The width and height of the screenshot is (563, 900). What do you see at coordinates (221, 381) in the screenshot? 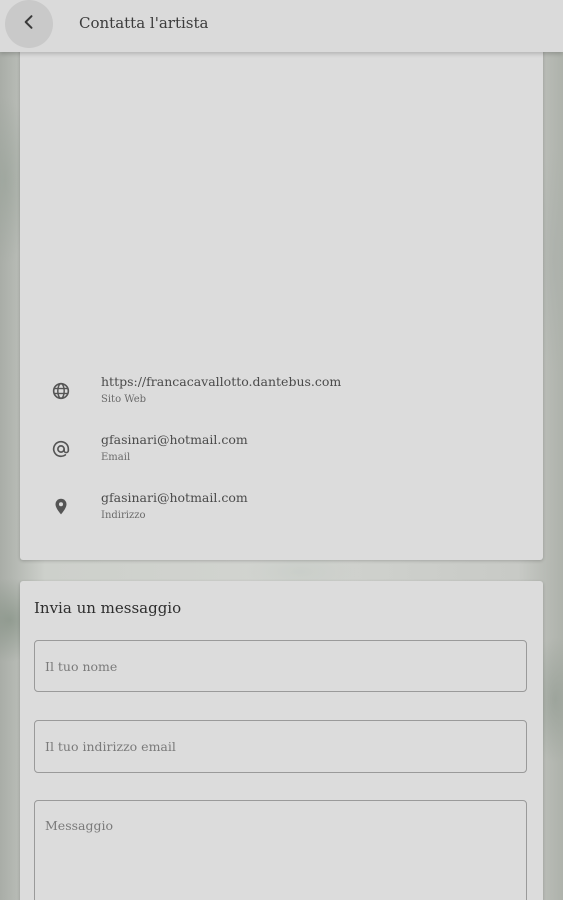
I see `website-value: https://francacavallotto.dantebus.com` at bounding box center [221, 381].